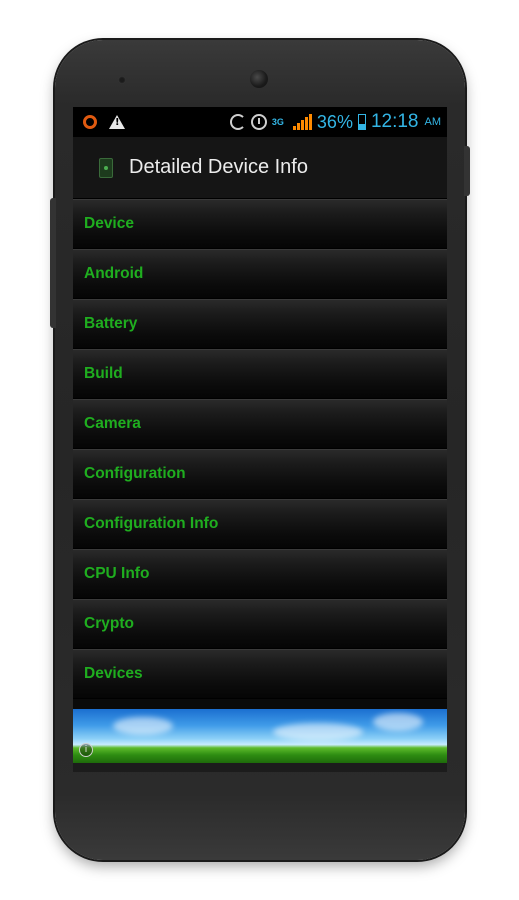  What do you see at coordinates (259, 79) in the screenshot?
I see `front-camera` at bounding box center [259, 79].